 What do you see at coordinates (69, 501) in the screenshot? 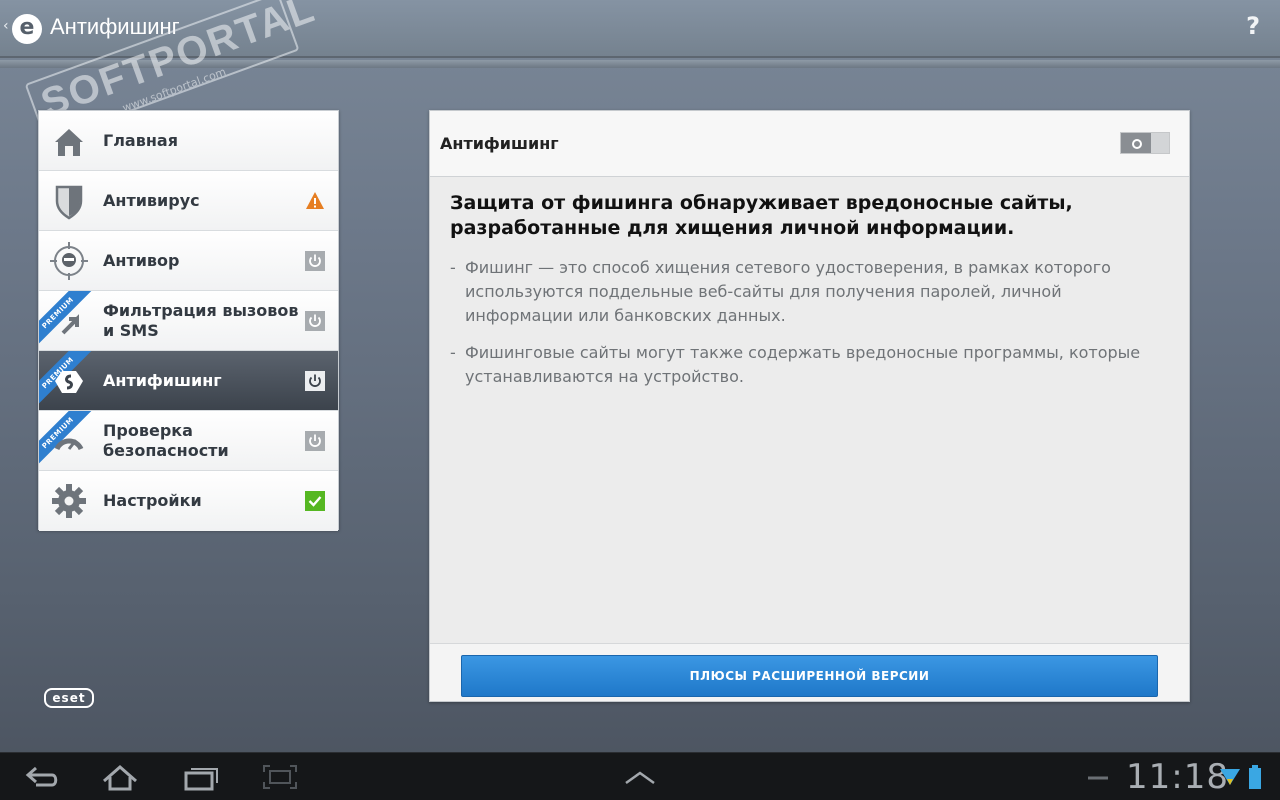
I see `gear-icon` at bounding box center [69, 501].